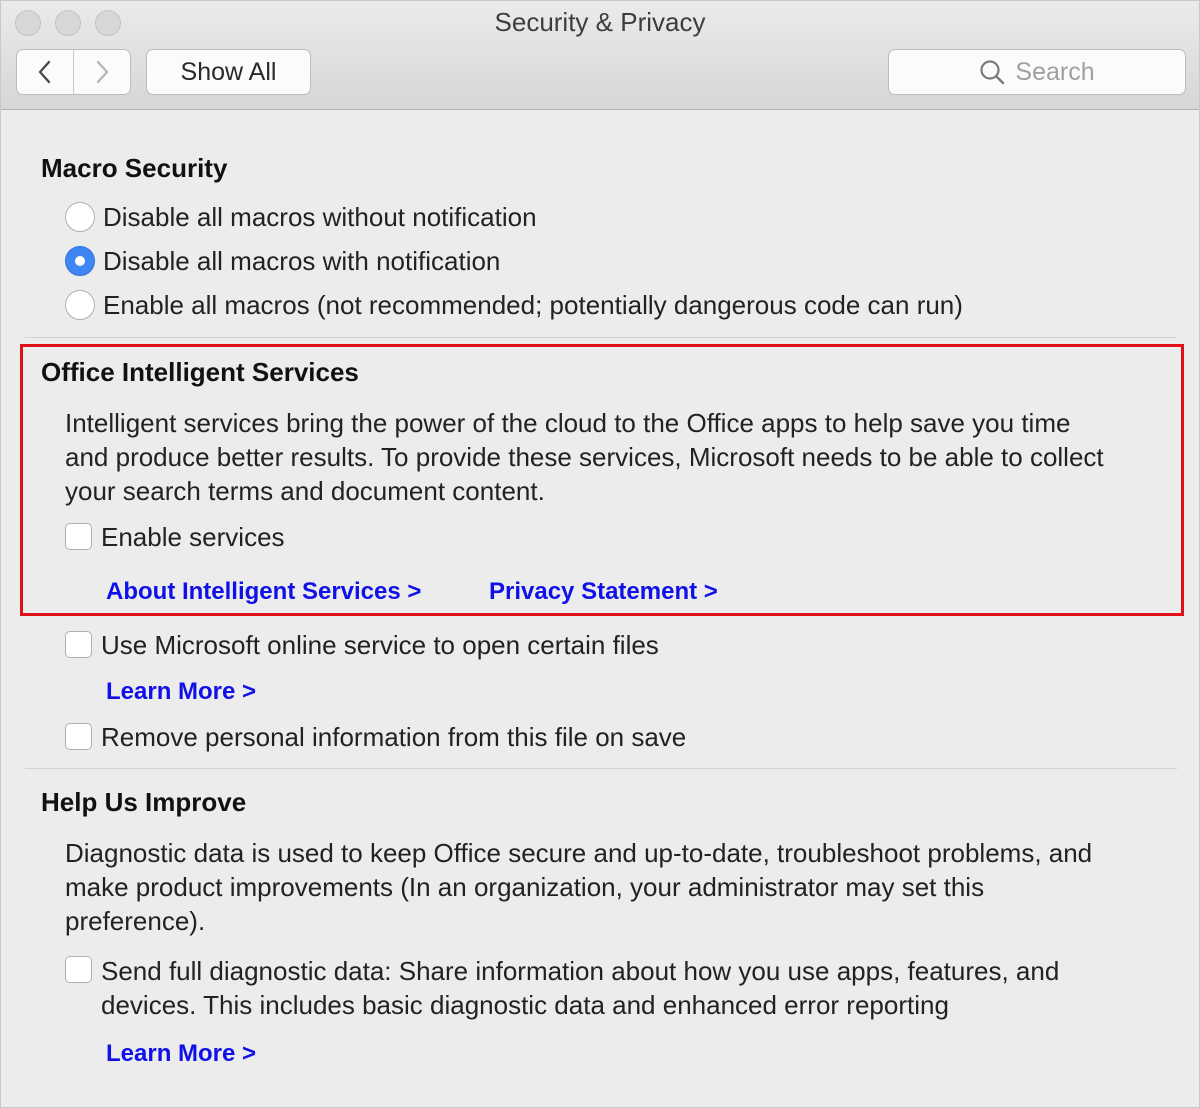 Image resolution: width=1200 pixels, height=1108 pixels. Describe the element at coordinates (301, 261) in the screenshot. I see `radio-label-disable-with-notification: Disable all macros with notification` at that location.